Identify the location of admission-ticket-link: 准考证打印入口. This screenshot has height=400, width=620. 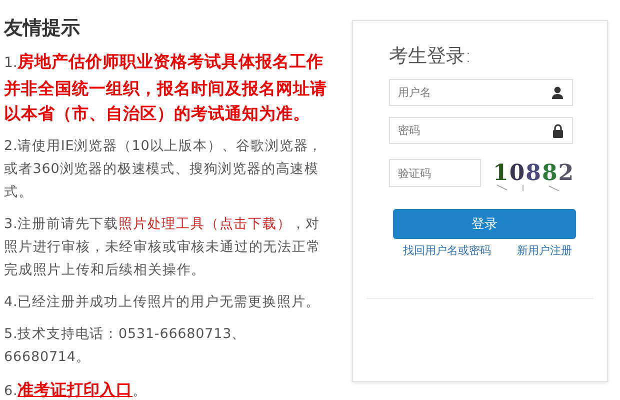
(75, 389).